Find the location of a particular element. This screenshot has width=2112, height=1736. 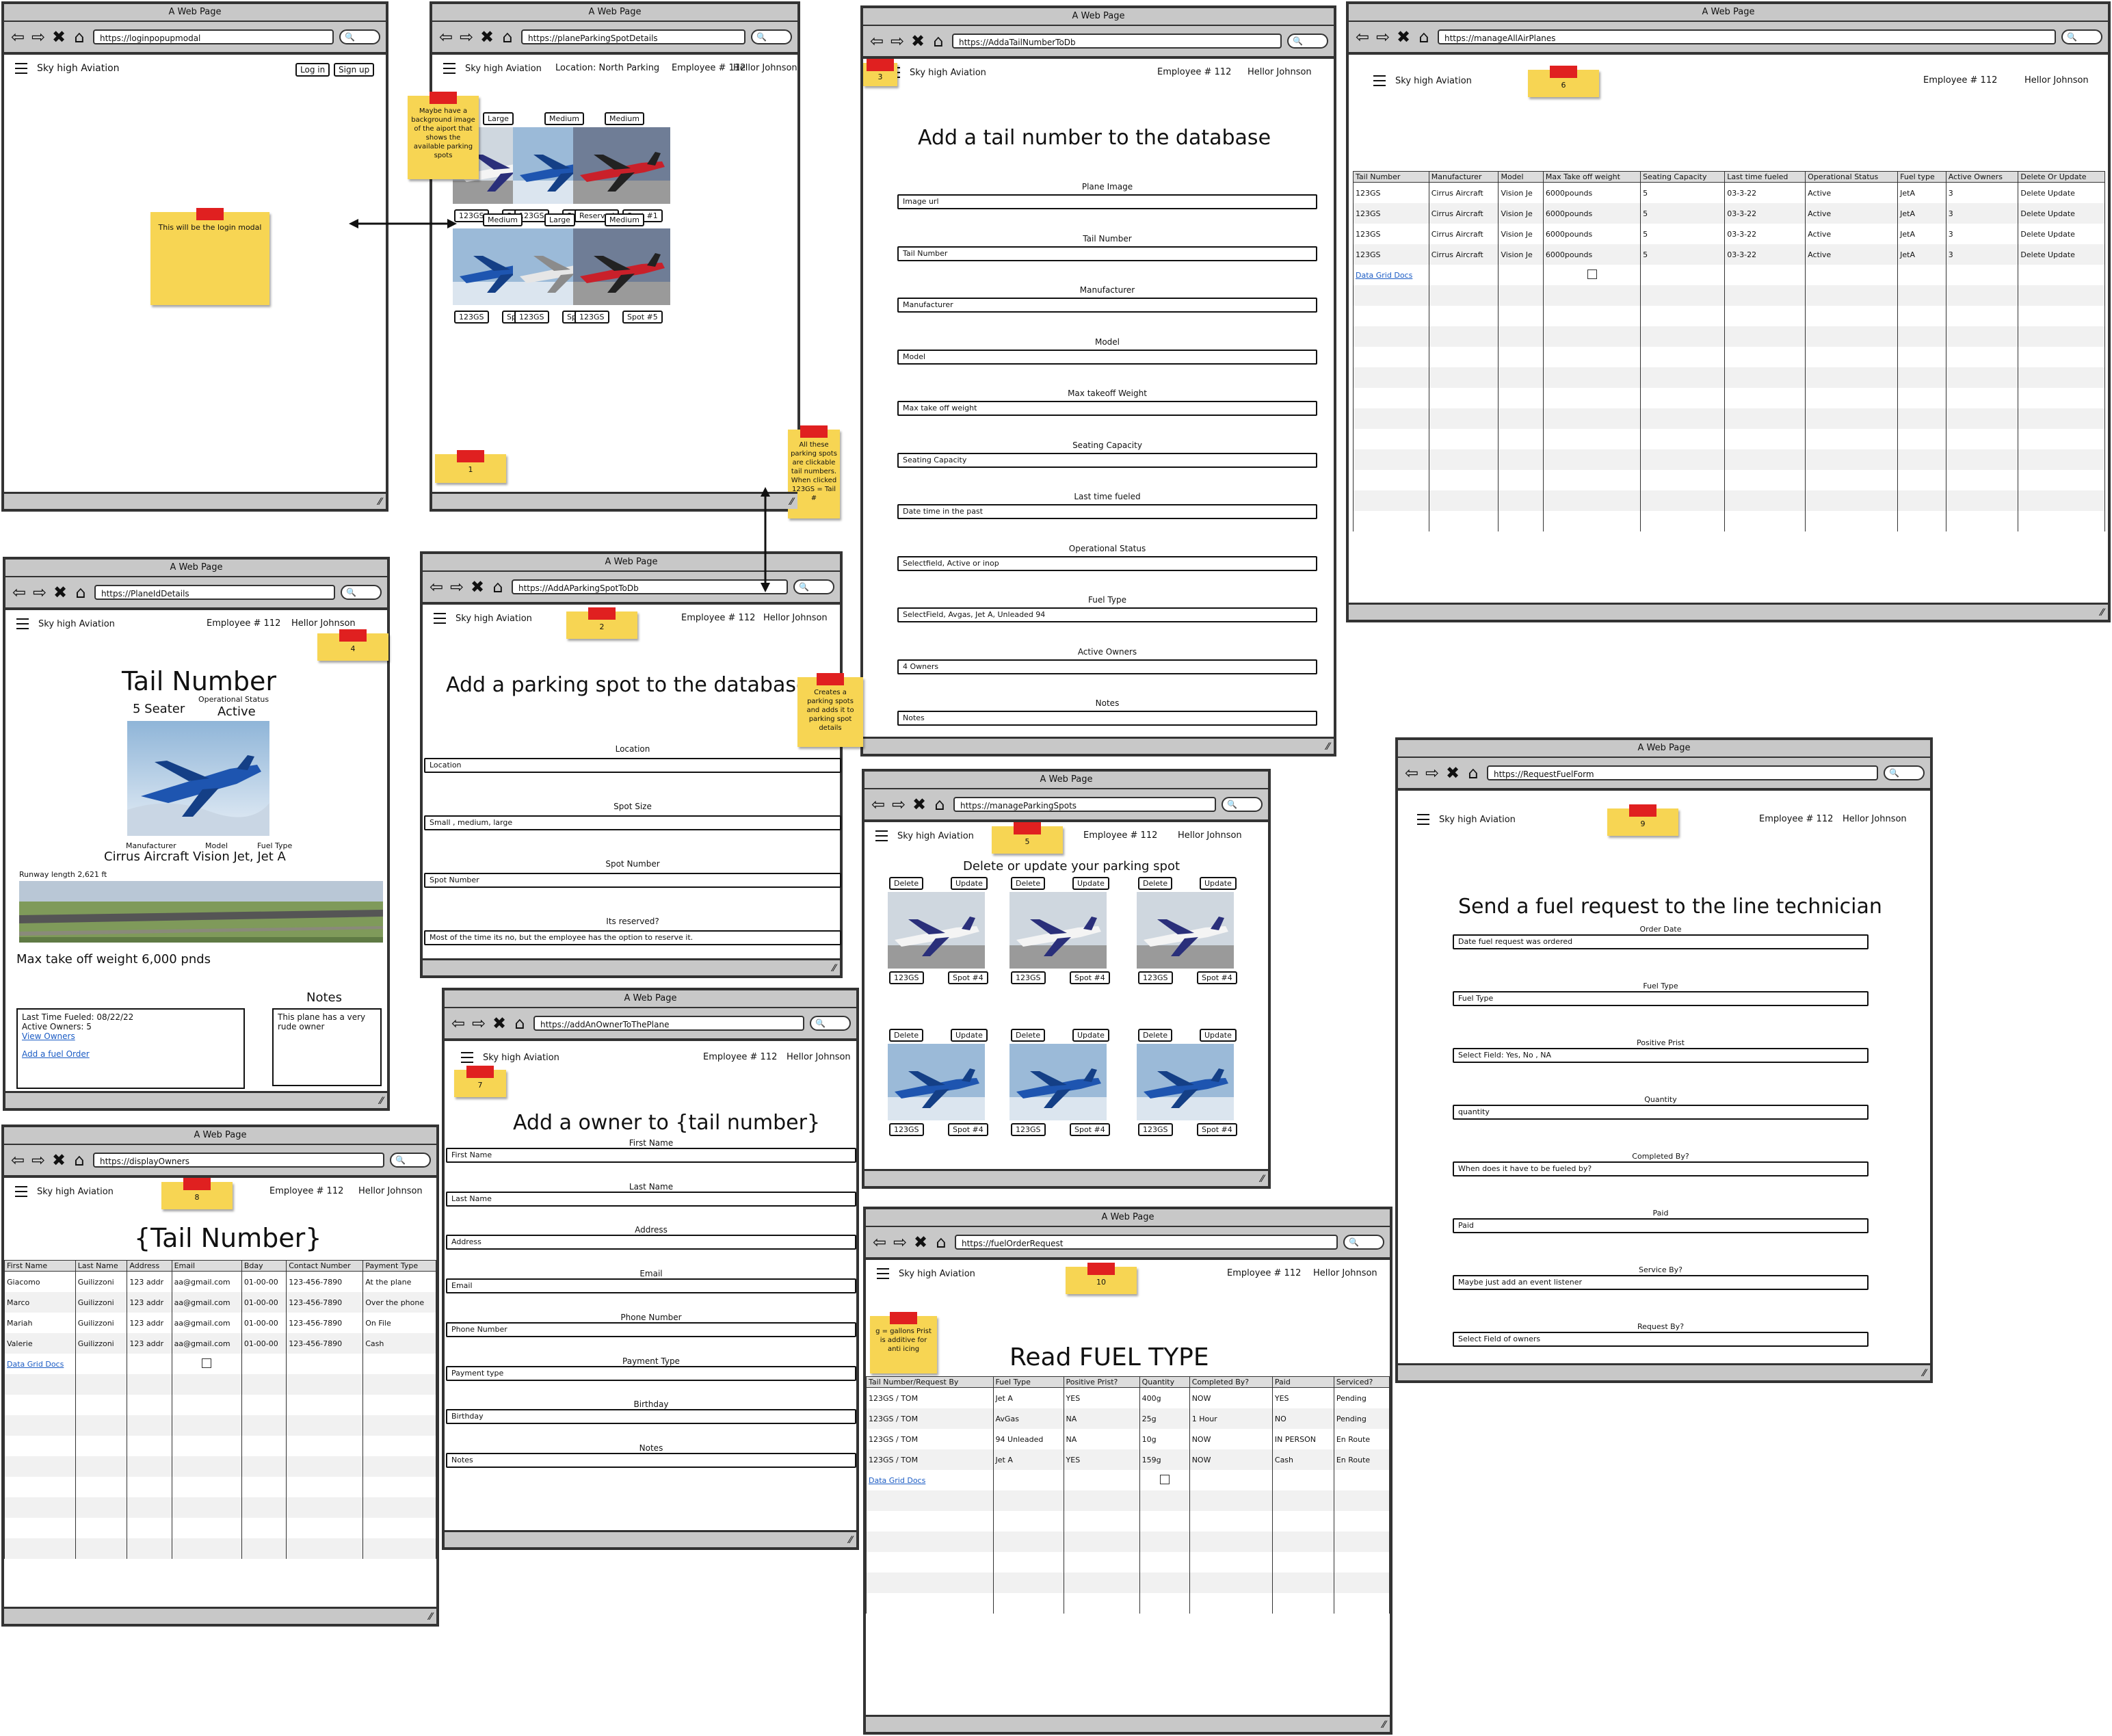

url-bar: https://RequestFuelForm is located at coordinates (1682, 772).